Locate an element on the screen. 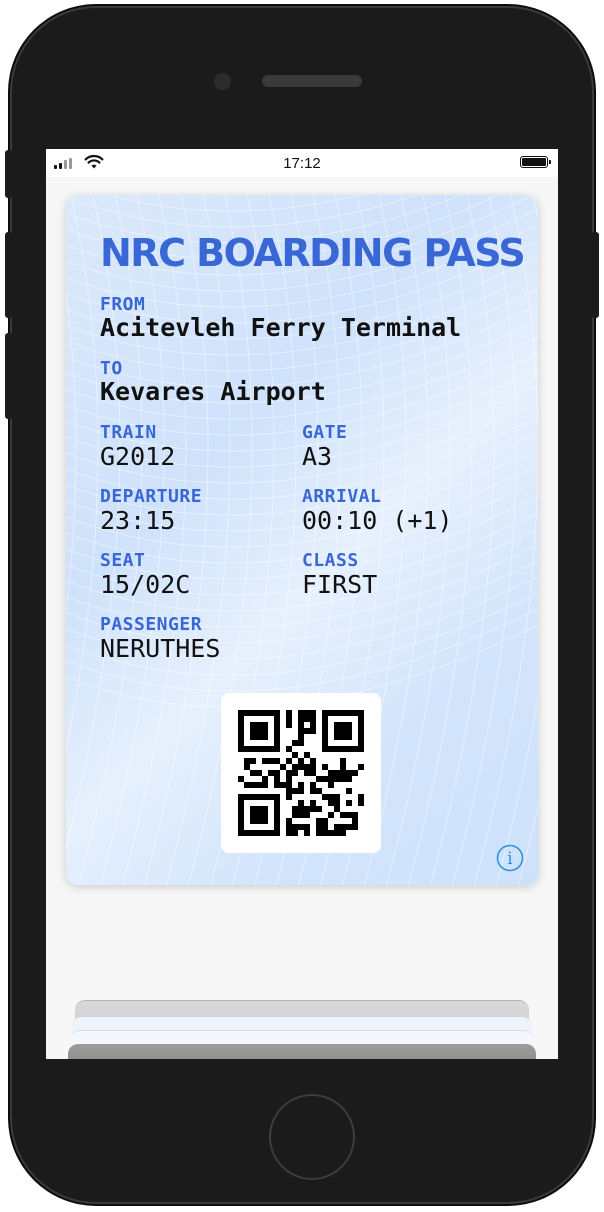  silent-switch is located at coordinates (9, 174).